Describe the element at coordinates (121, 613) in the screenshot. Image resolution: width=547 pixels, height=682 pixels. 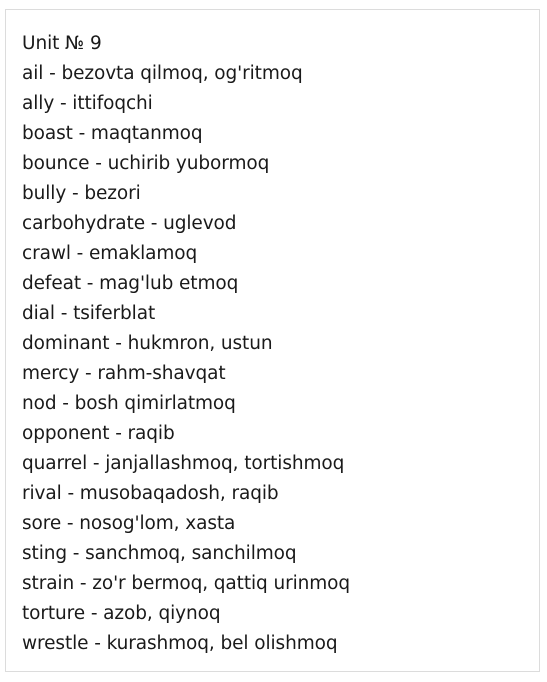
I see `vocab-entry: torture - azob, qiynoq` at that location.